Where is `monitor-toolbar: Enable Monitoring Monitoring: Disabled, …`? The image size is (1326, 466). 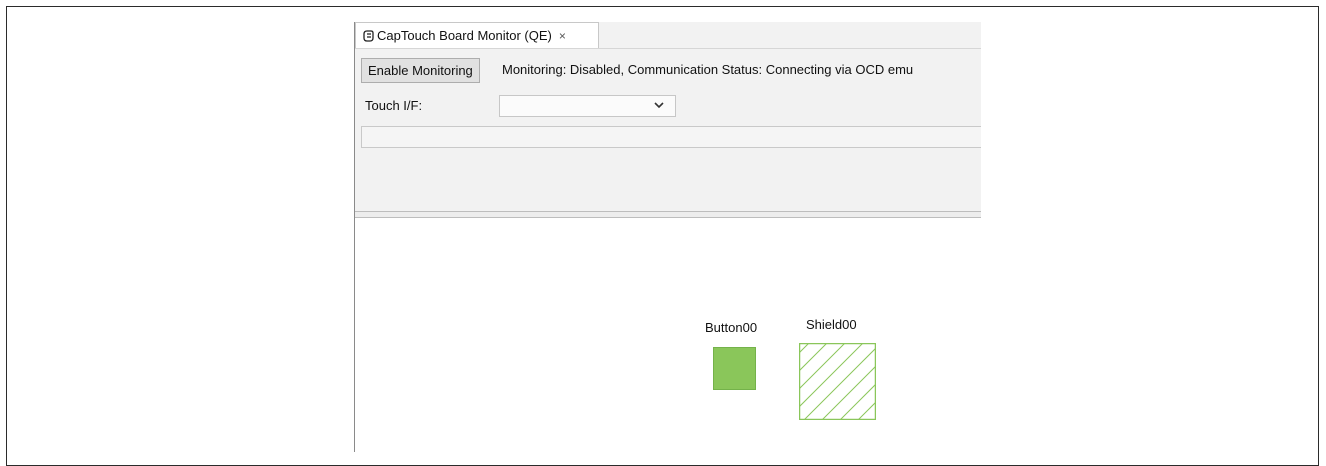 monitor-toolbar: Enable Monitoring Monitoring: Disabled, … is located at coordinates (668, 71).